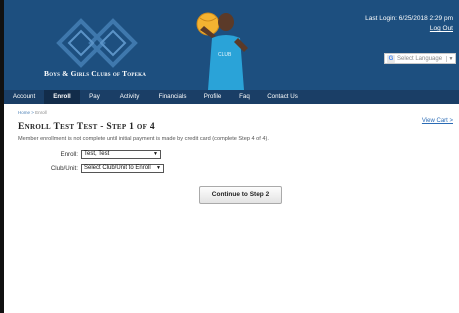 The height and width of the screenshot is (313, 459). What do you see at coordinates (69, 154) in the screenshot?
I see `enroll-label: Enroll:` at bounding box center [69, 154].